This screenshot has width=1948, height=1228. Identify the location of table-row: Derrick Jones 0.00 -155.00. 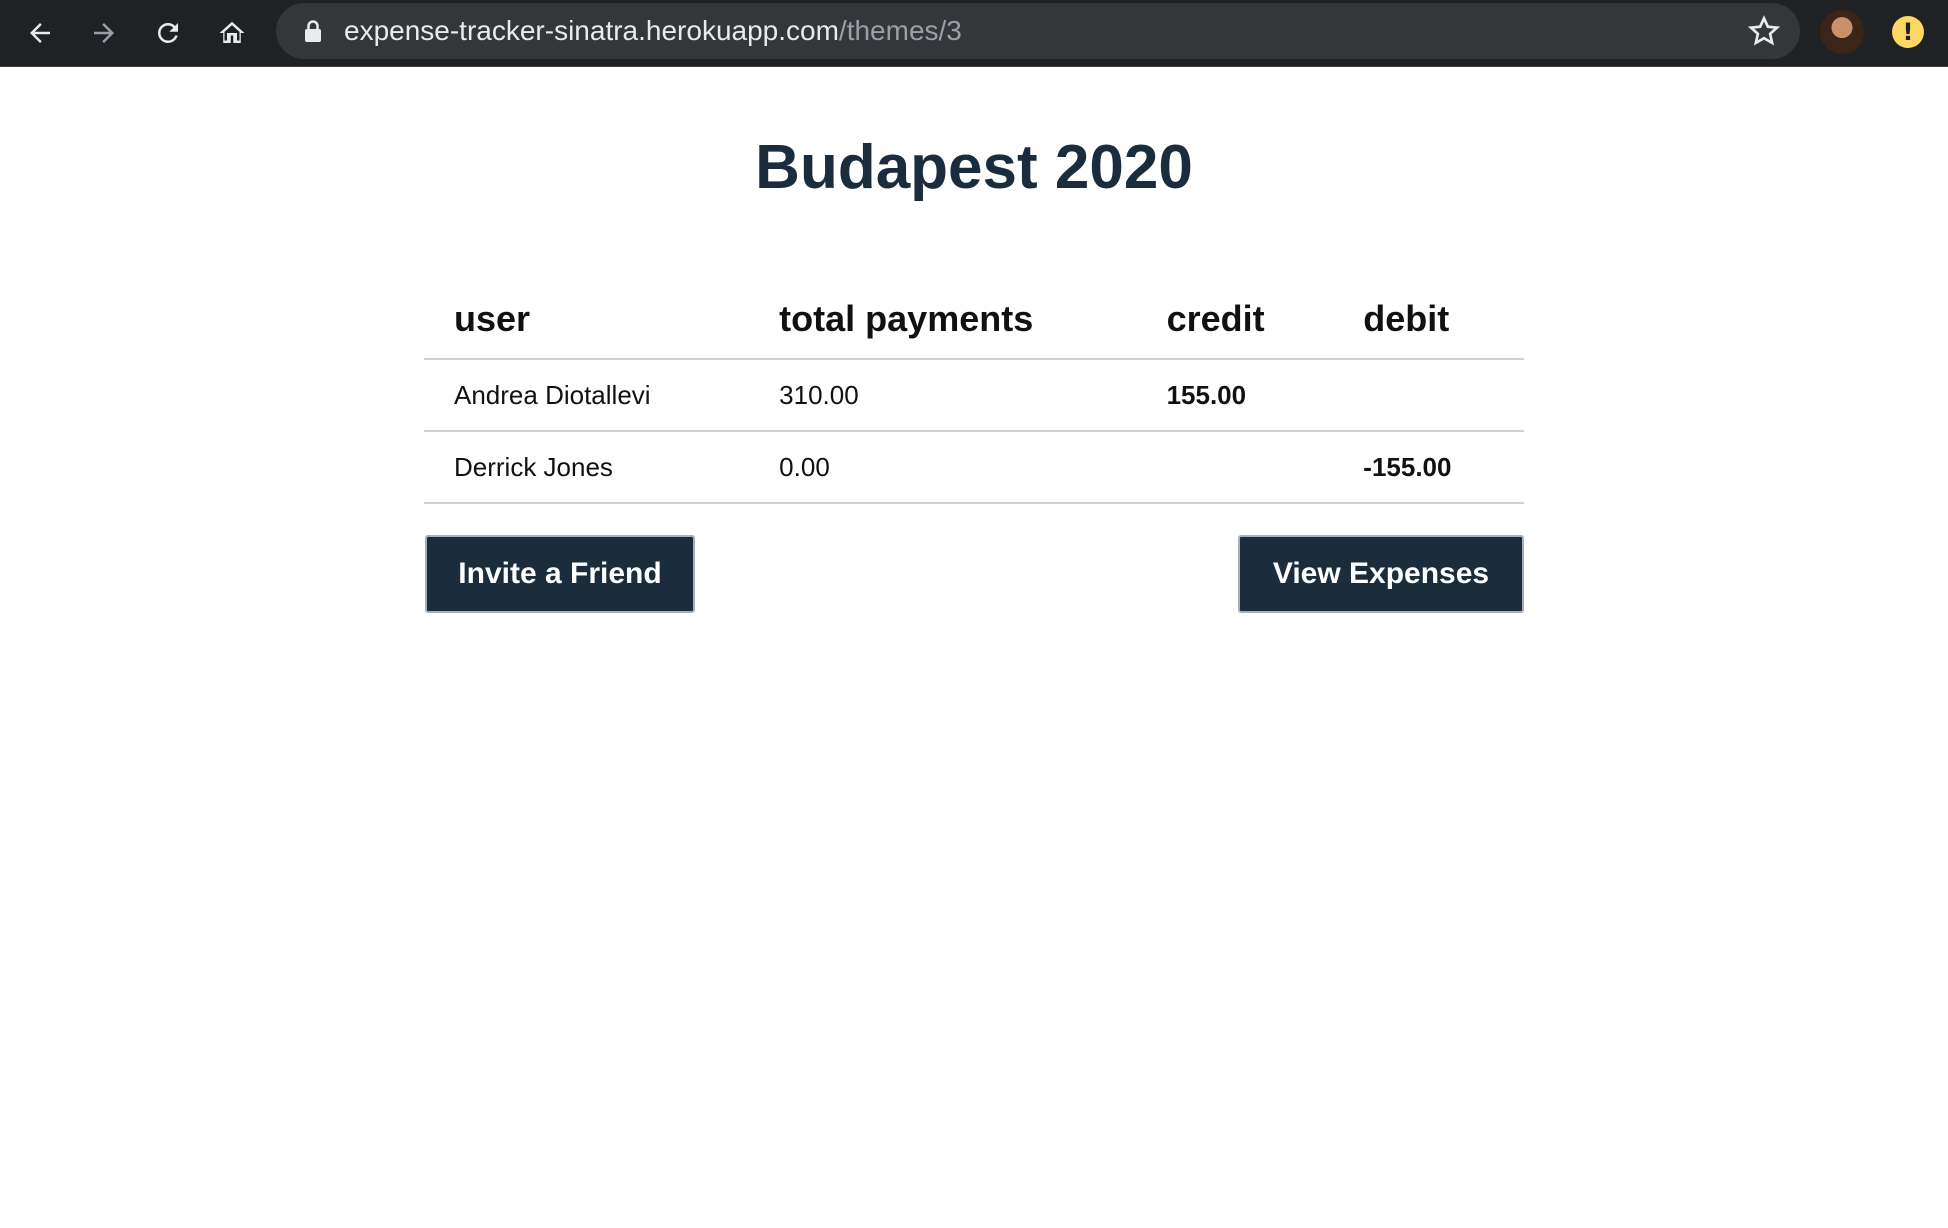
(974, 467).